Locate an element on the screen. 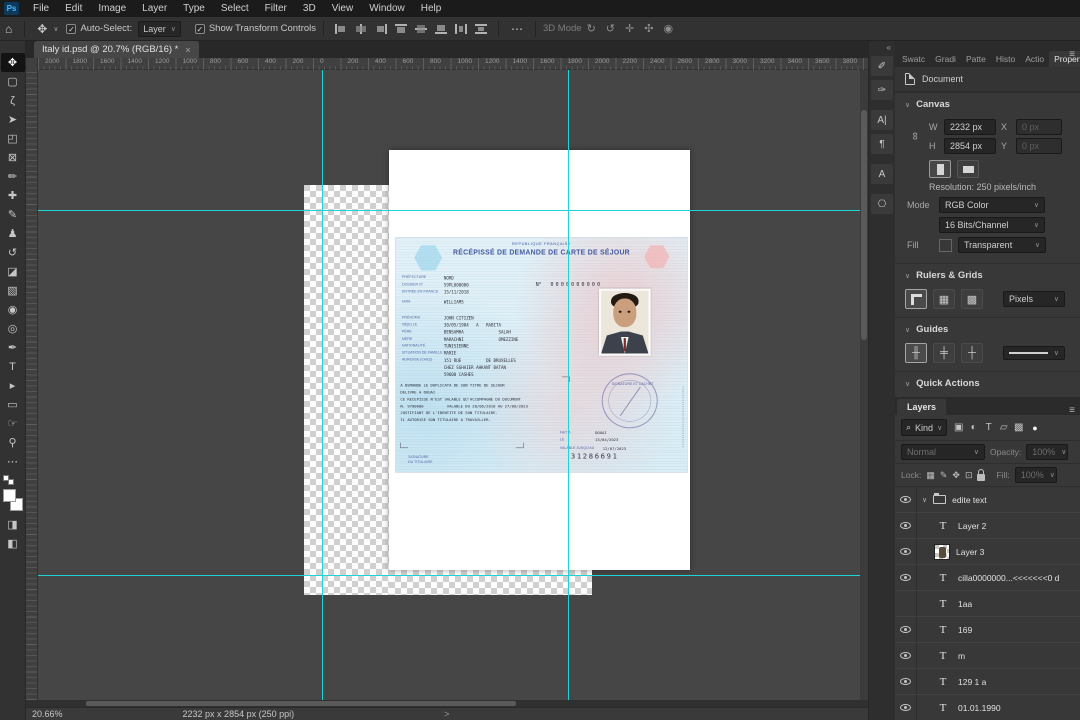 Image resolution: width=1080 pixels, height=720 pixels. layer-name: edite text is located at coordinates (969, 500).